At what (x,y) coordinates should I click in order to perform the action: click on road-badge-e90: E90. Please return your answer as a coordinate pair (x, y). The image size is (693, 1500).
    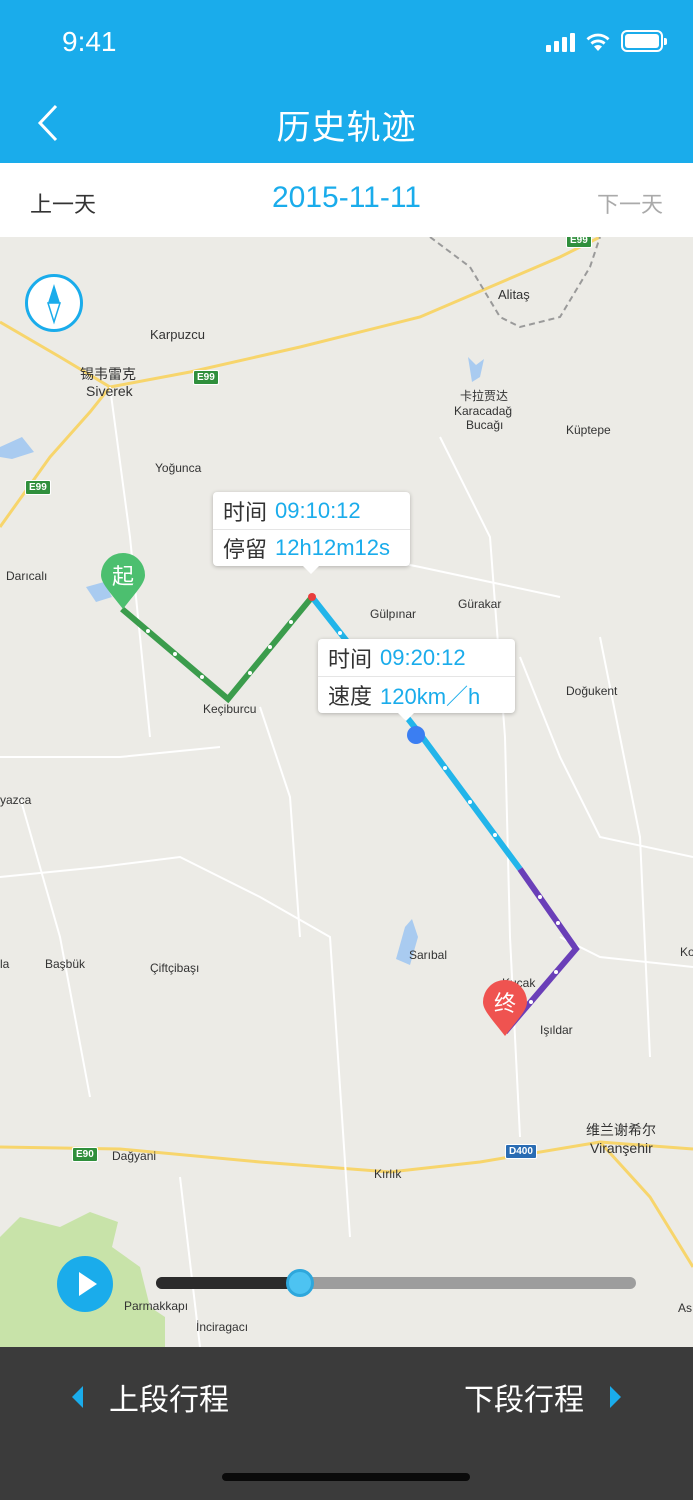
    Looking at the image, I should click on (85, 1154).